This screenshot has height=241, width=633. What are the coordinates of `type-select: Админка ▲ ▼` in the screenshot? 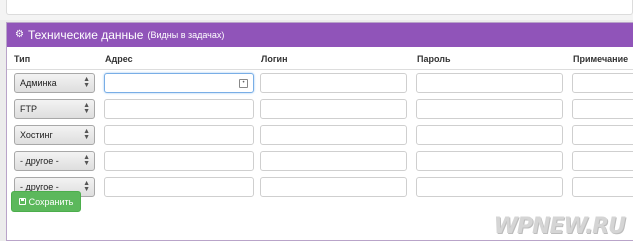 It's located at (54, 83).